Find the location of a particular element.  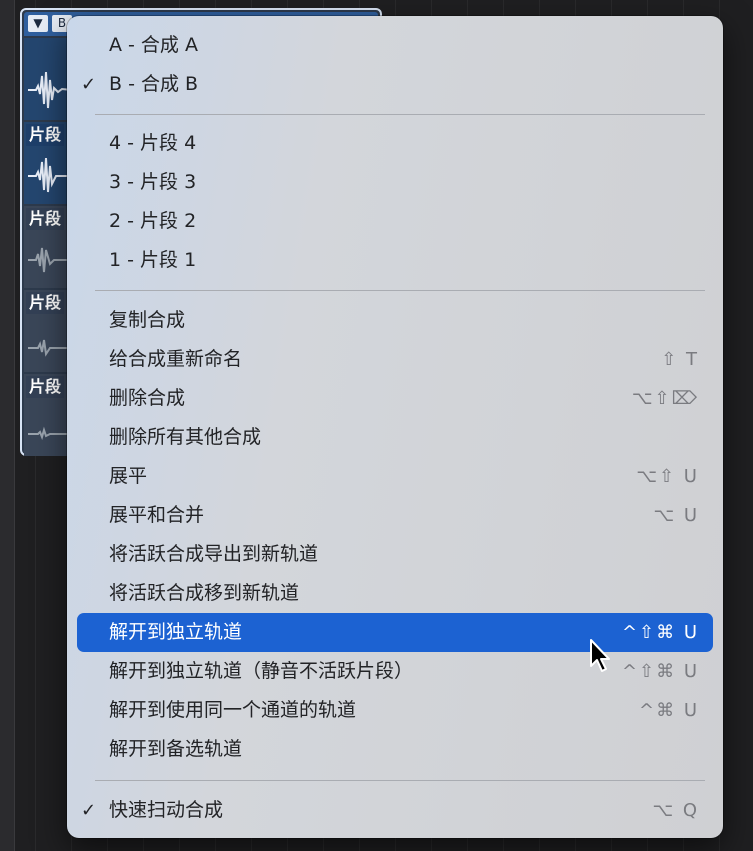

menu-item-label: 4 - 片段 4 is located at coordinates (153, 143).